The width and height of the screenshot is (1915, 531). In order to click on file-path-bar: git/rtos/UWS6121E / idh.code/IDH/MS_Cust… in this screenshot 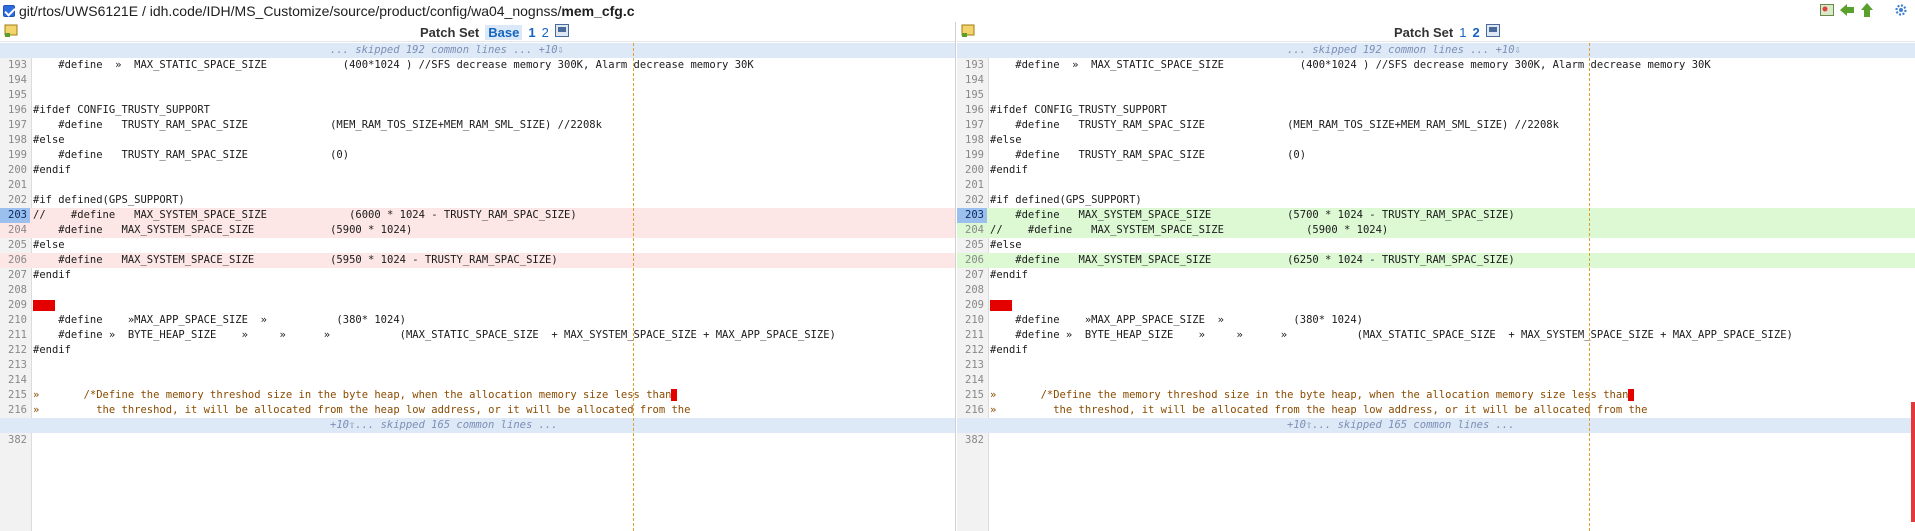, I will do `click(957, 11)`.